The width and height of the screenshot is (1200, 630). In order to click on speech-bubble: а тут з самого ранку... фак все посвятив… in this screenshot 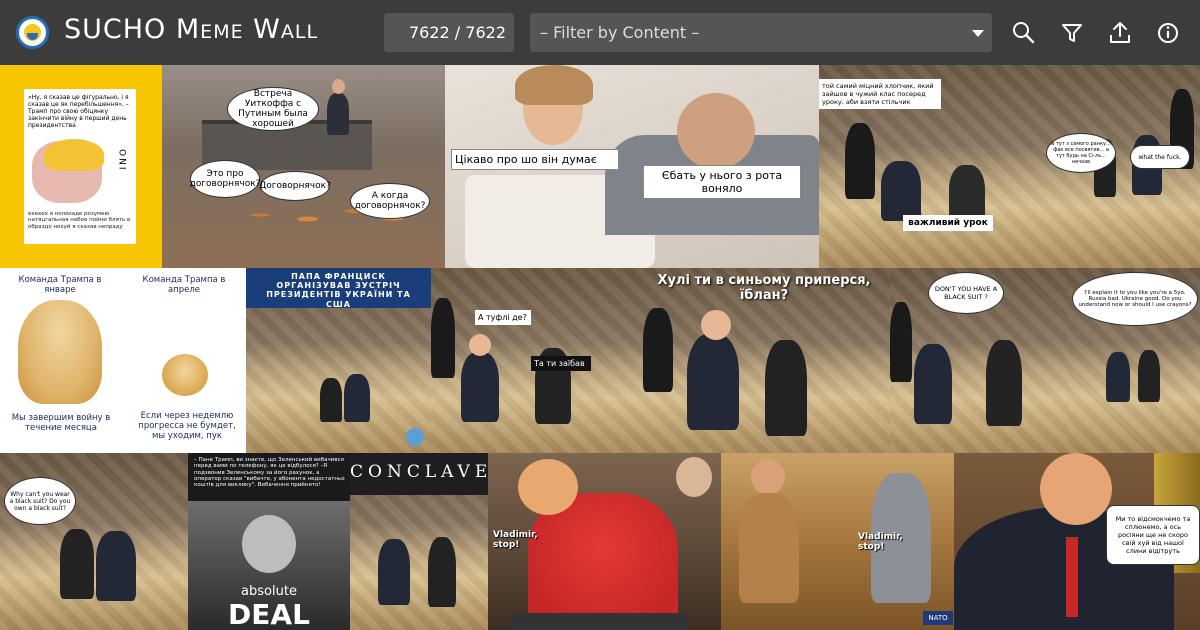, I will do `click(1081, 153)`.